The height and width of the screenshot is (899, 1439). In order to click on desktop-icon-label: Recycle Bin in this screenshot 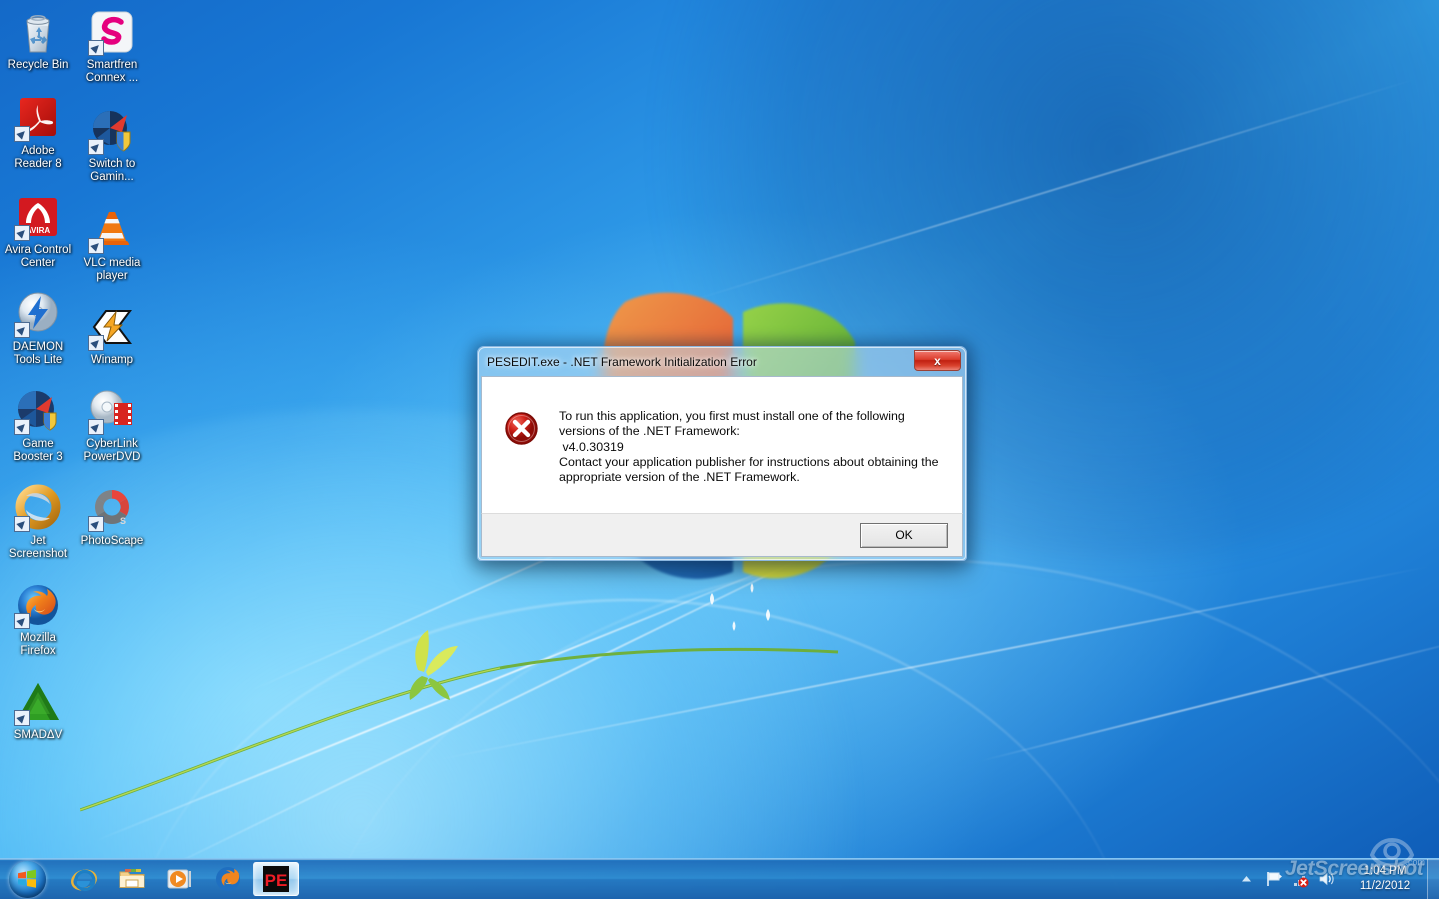, I will do `click(38, 65)`.